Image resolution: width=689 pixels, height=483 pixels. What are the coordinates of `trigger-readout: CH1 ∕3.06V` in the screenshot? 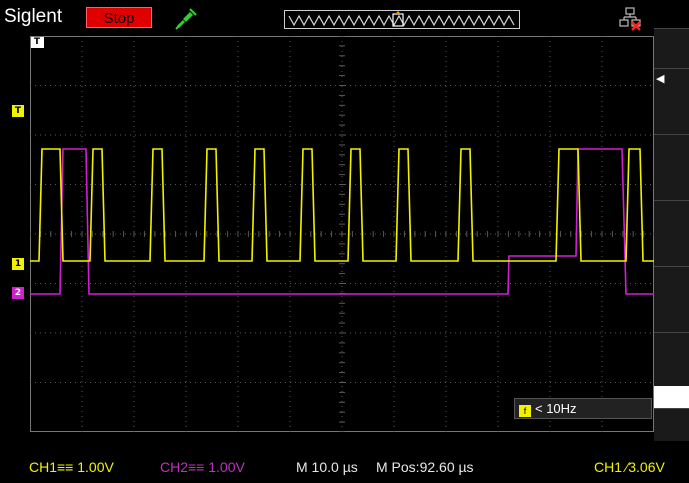 It's located at (629, 467).